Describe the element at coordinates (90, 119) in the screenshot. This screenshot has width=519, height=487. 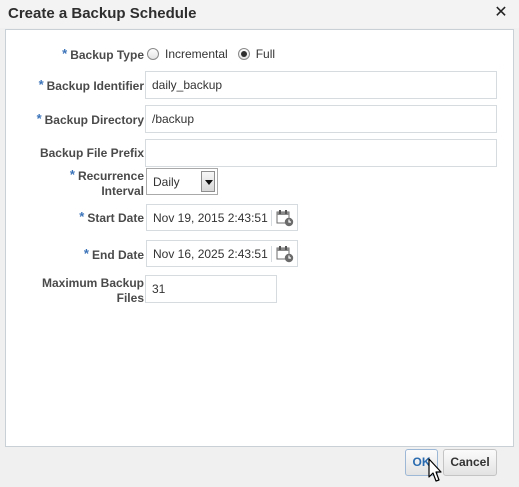
I see `backup-directory-label: * Backup Directory` at that location.